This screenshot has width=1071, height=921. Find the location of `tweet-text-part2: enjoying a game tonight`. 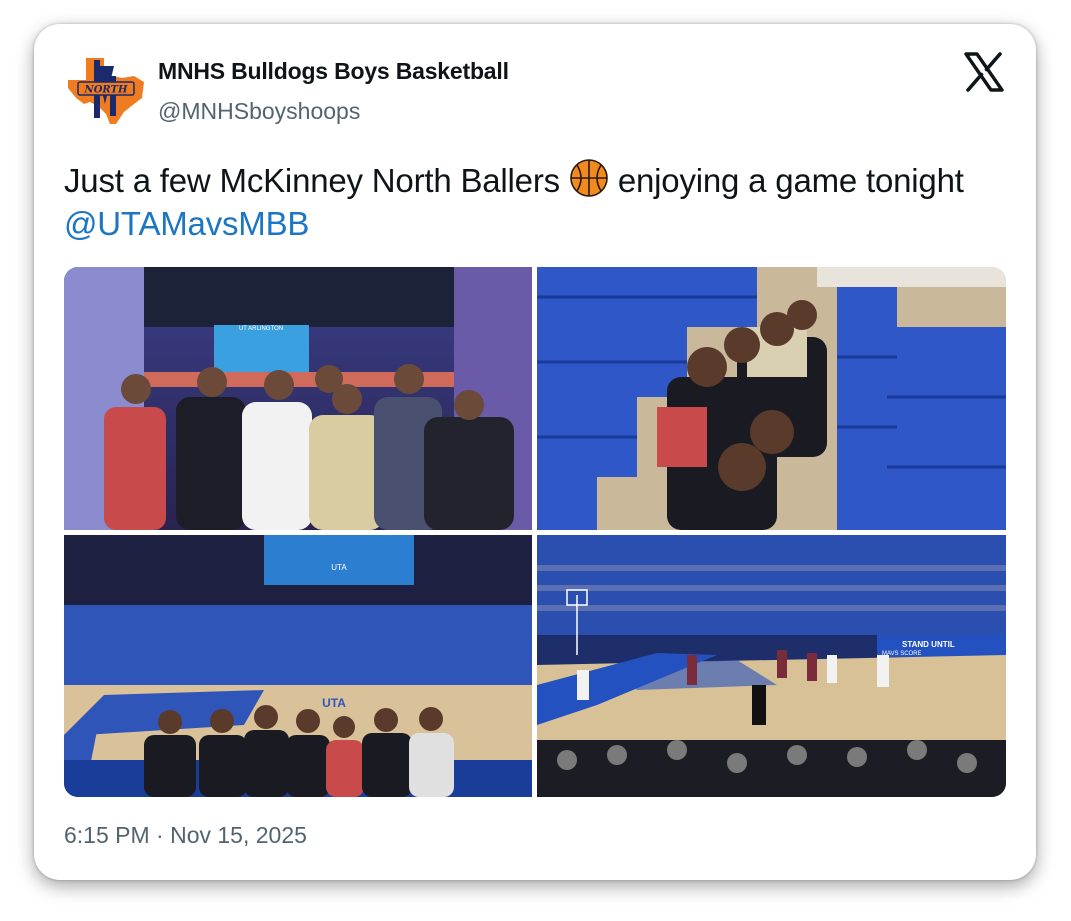

tweet-text-part2: enjoying a game tonight is located at coordinates (786, 180).